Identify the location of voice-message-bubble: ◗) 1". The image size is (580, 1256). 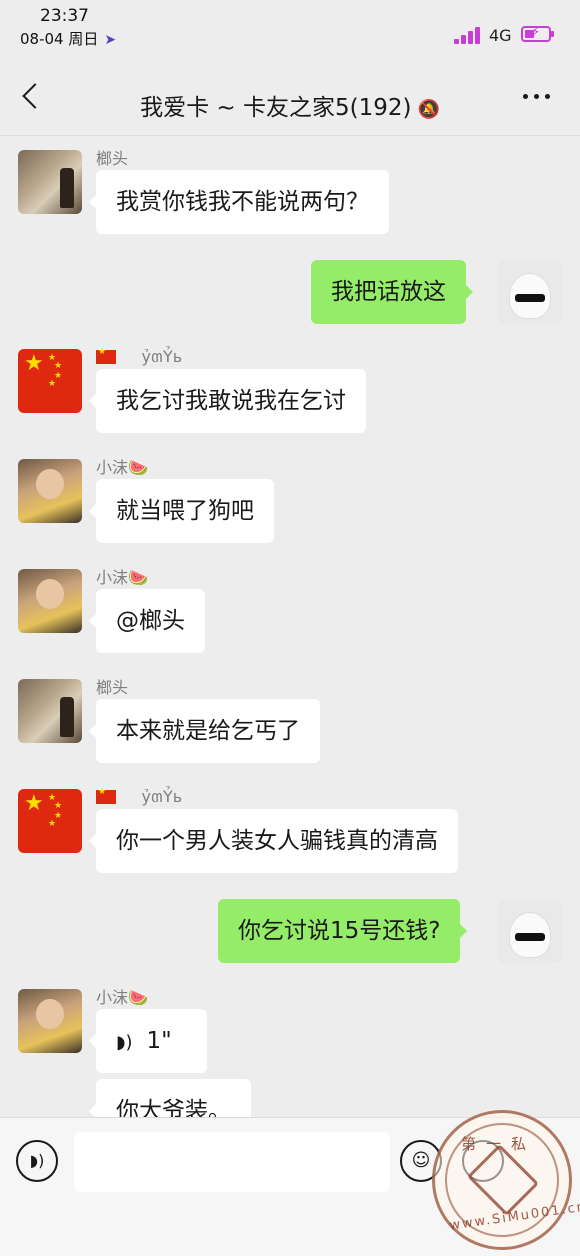
(148, 1041).